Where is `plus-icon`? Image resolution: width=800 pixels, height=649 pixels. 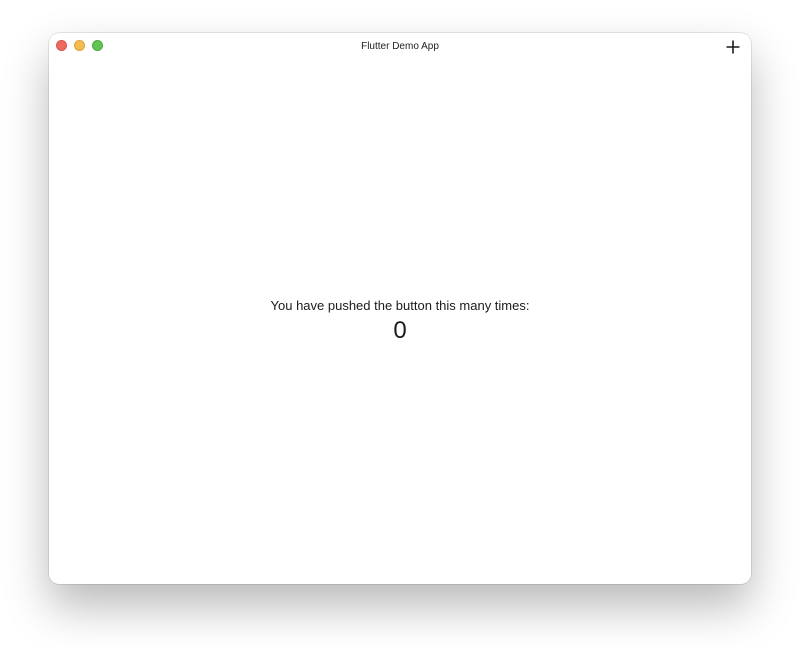
plus-icon is located at coordinates (733, 47).